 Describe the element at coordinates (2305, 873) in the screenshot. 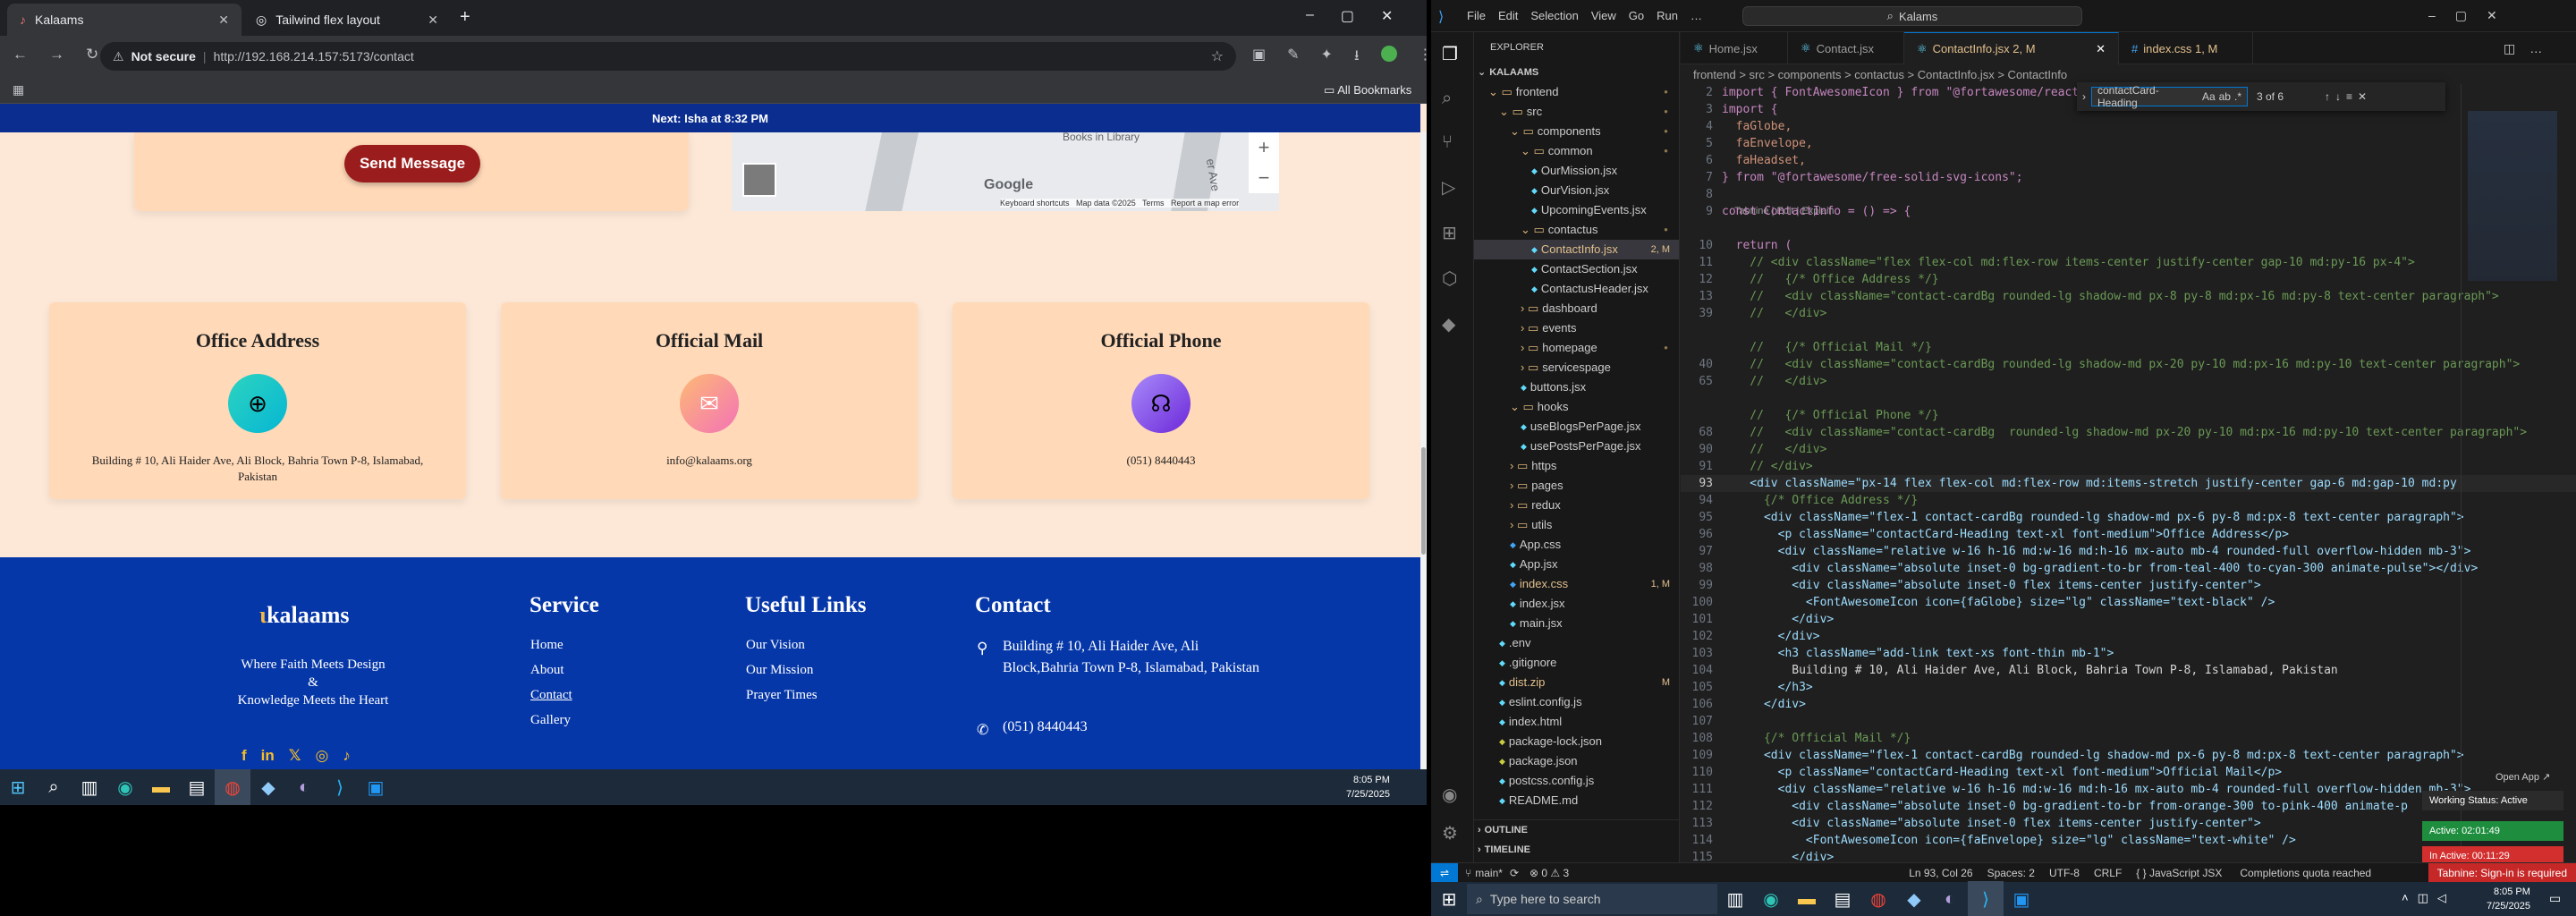

I see `completions-quota: Completions quota reached` at that location.